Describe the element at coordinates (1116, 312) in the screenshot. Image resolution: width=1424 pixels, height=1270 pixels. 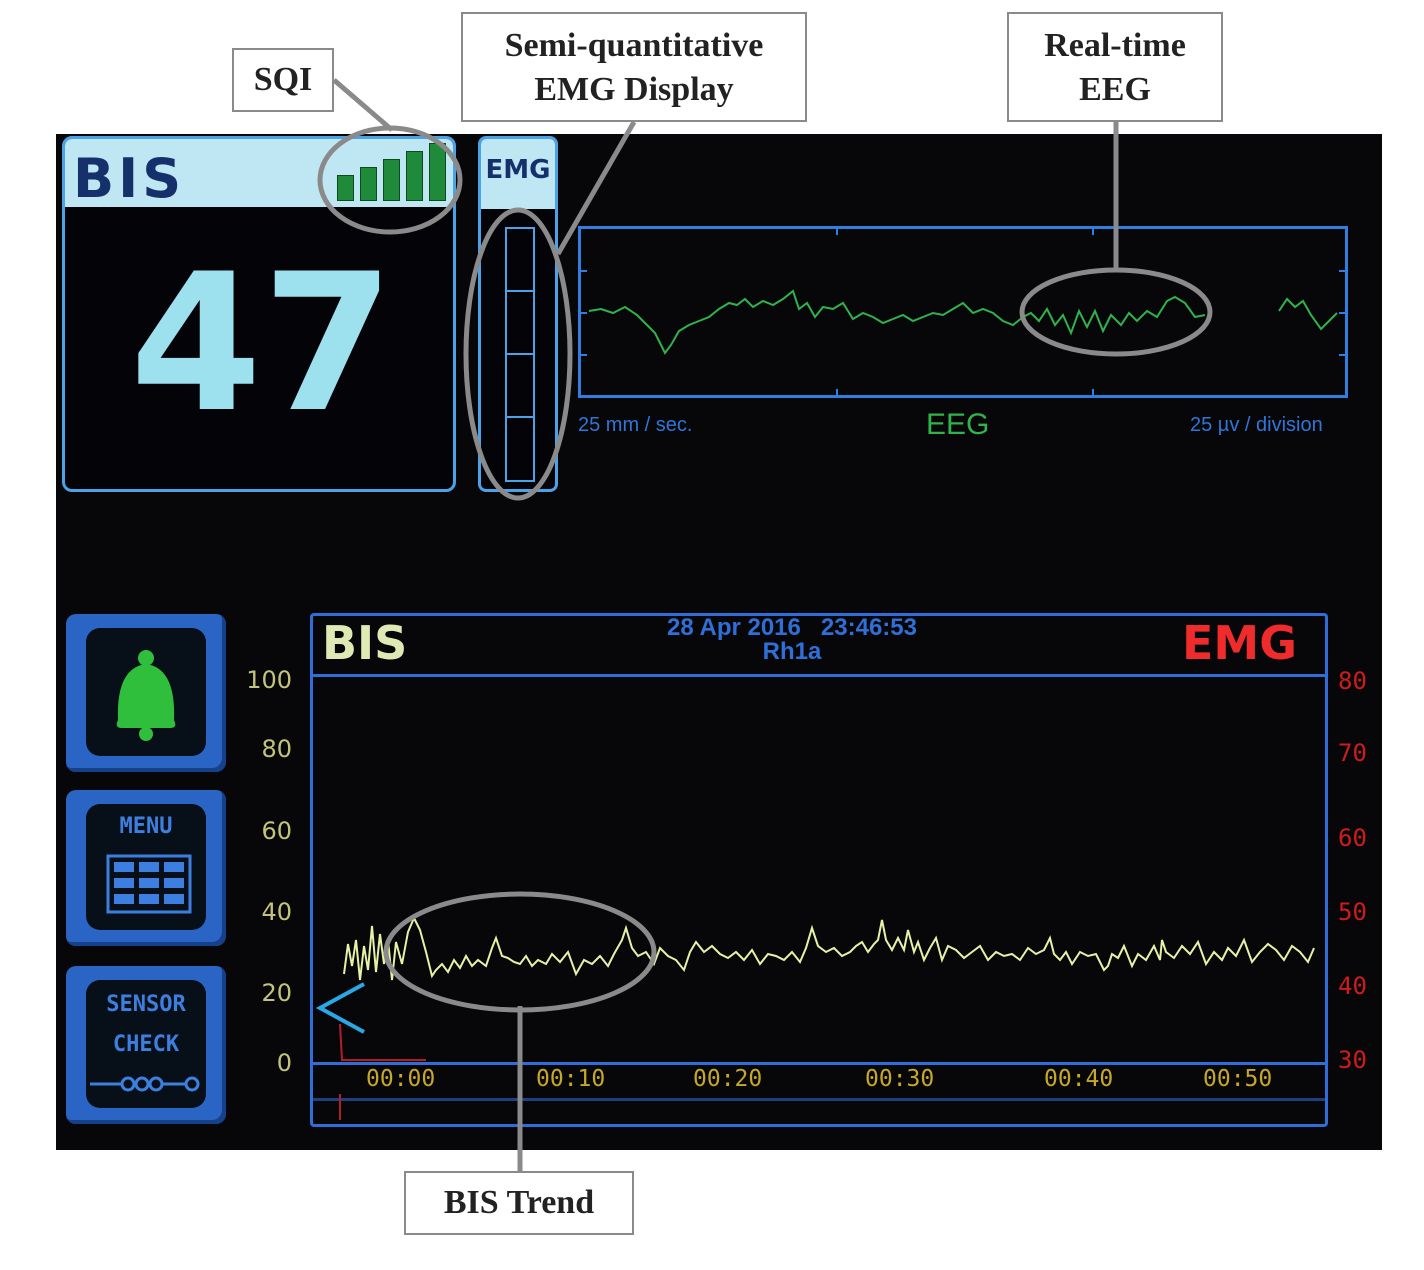
I see `eeg-highlight-ellipse` at that location.